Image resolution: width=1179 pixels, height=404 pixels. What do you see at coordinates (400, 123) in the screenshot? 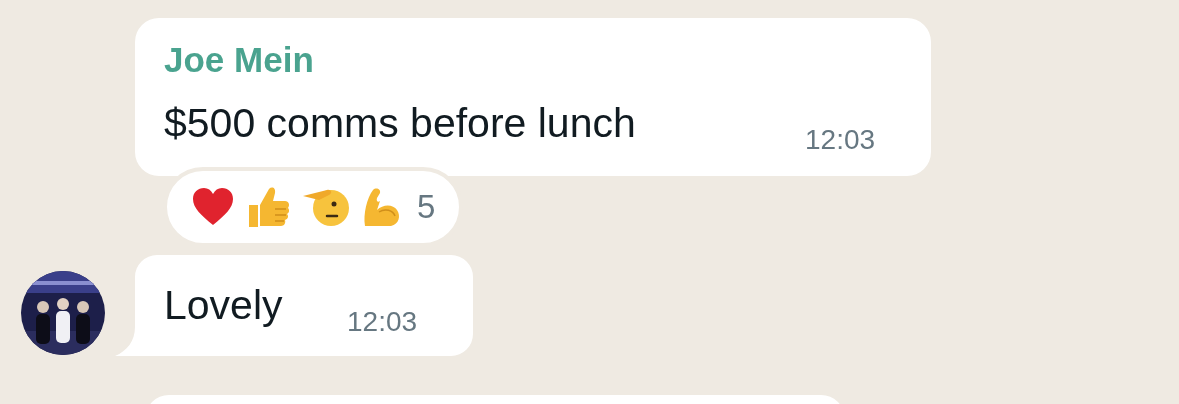
I see `message-text: $500 comms before lunch` at bounding box center [400, 123].